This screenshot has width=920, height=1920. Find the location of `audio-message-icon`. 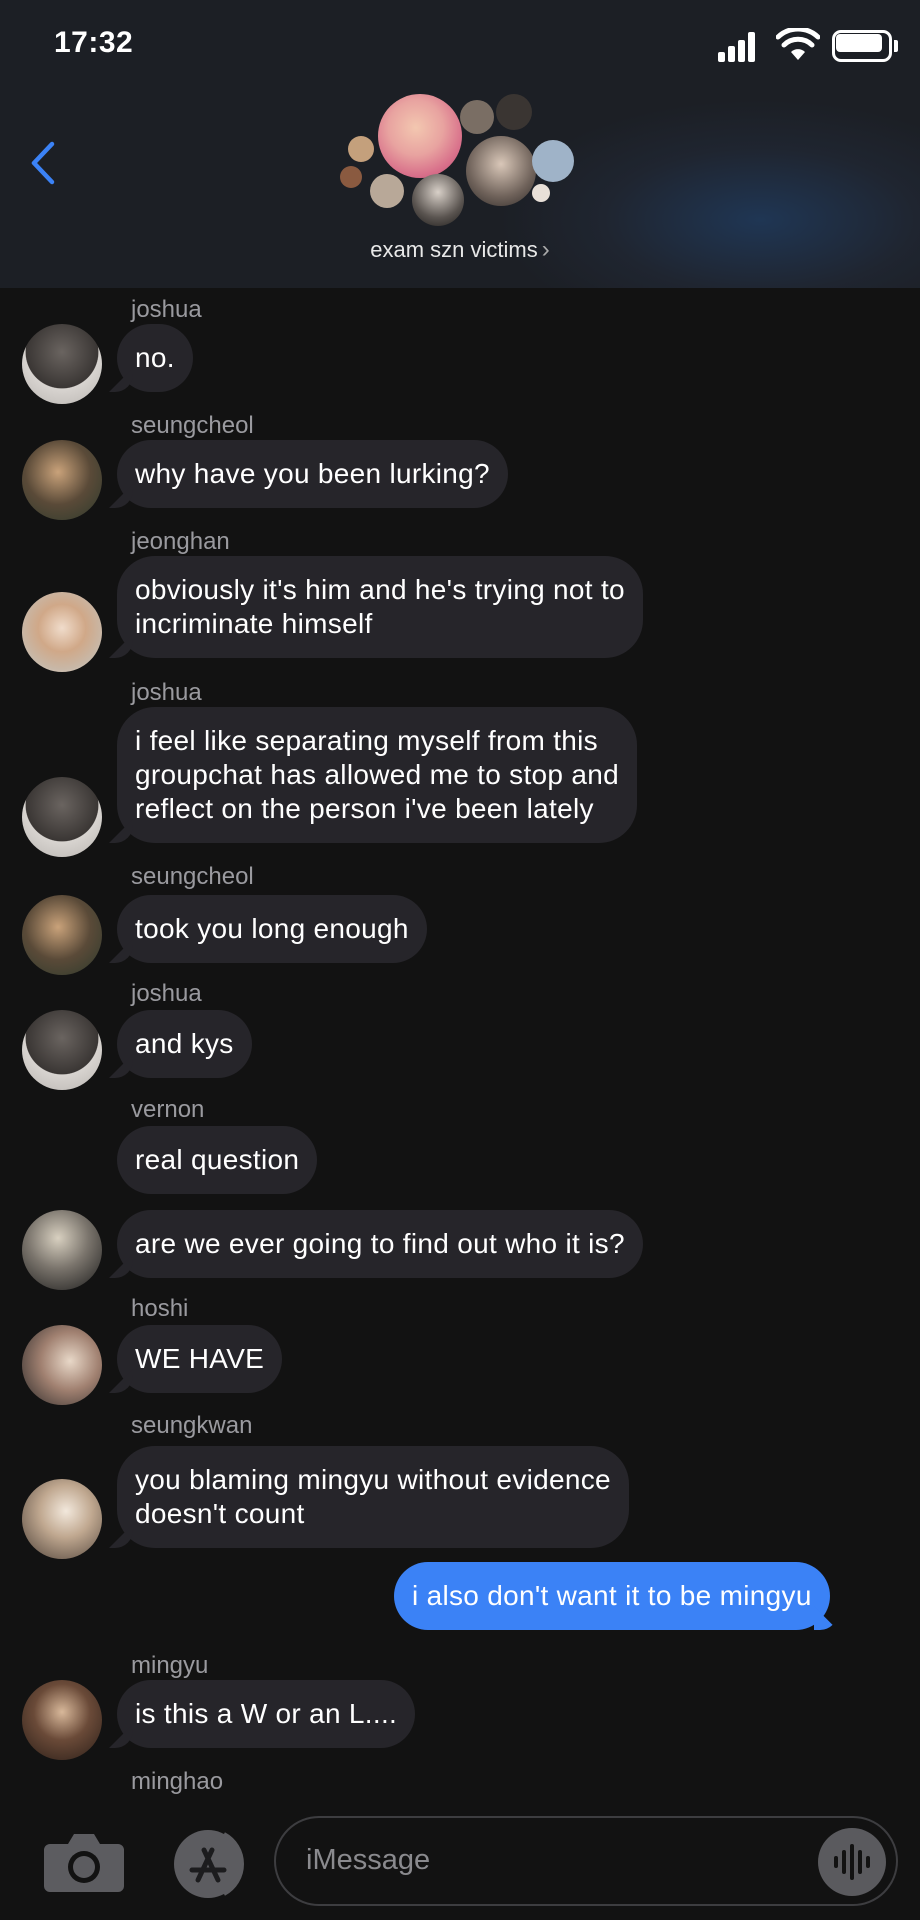

audio-message-icon is located at coordinates (852, 1862).